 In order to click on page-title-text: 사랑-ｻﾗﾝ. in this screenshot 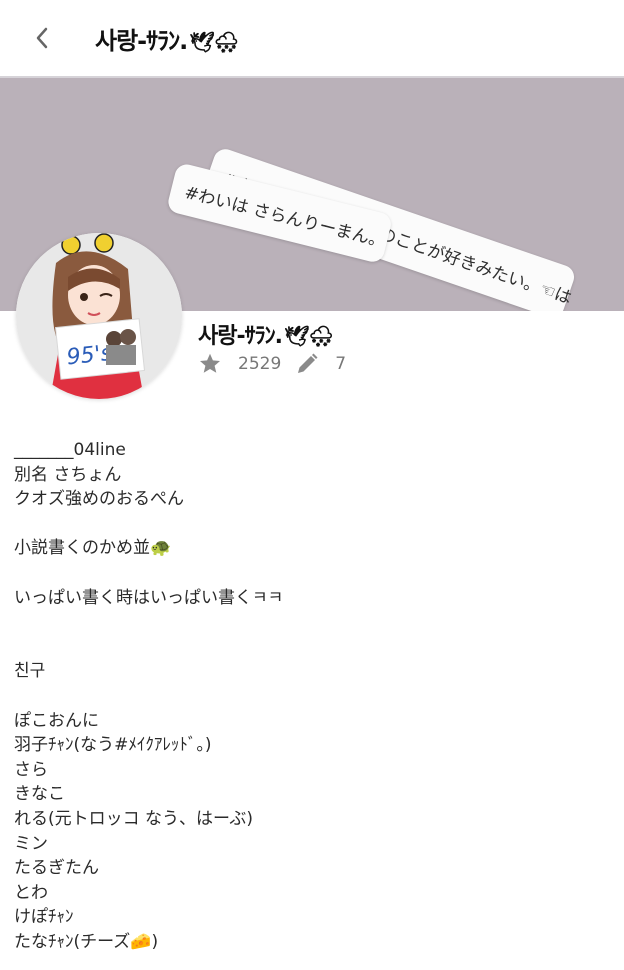, I will do `click(141, 40)`.